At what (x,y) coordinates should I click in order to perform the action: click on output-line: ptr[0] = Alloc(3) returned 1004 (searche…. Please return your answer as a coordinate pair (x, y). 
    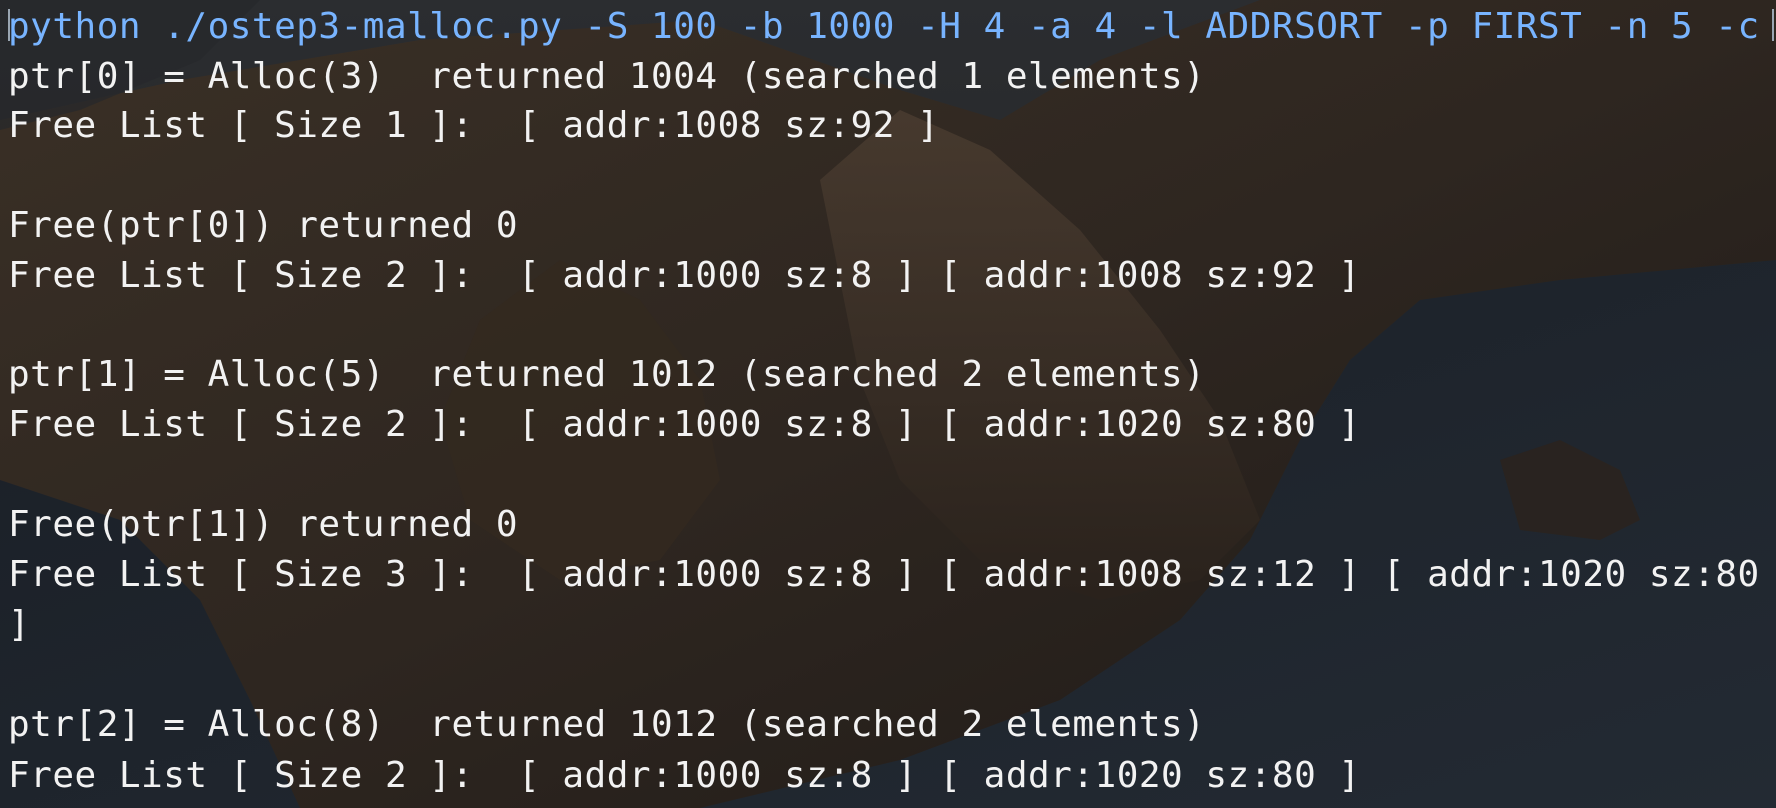
    Looking at the image, I should click on (607, 76).